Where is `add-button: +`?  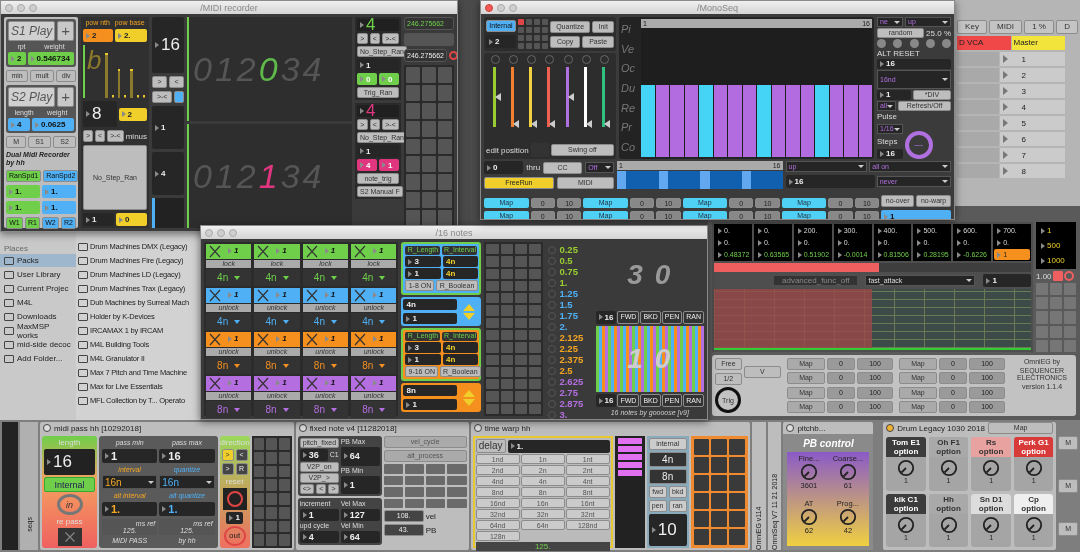
add-button: + is located at coordinates (65, 31).